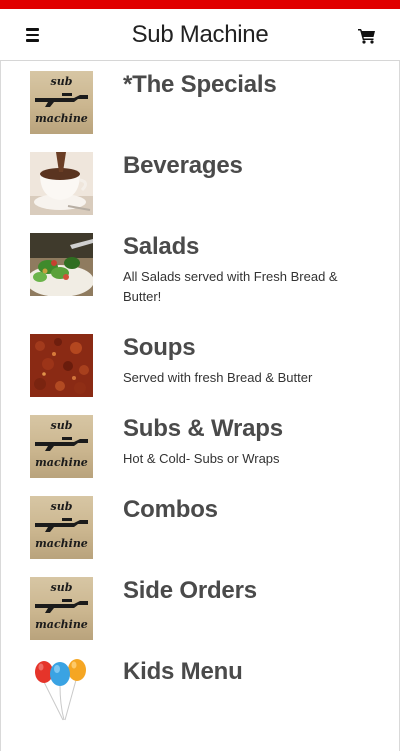  What do you see at coordinates (61, 365) in the screenshot?
I see `soup-photo` at bounding box center [61, 365].